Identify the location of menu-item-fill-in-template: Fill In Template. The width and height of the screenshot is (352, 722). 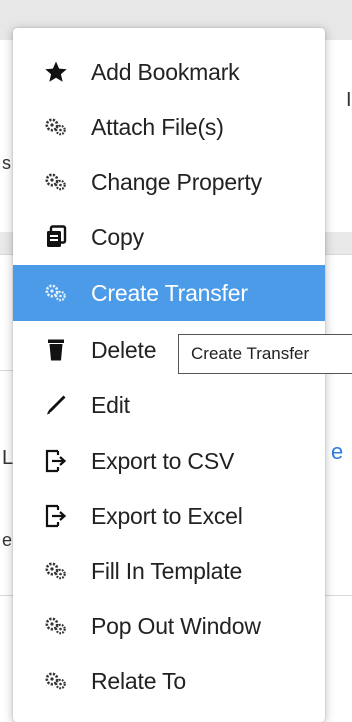
(169, 571).